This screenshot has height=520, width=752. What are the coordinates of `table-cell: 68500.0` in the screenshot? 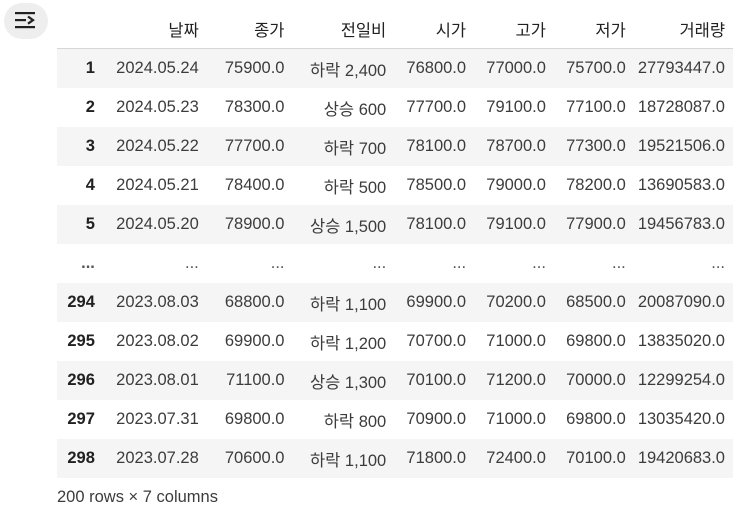 It's located at (593, 302).